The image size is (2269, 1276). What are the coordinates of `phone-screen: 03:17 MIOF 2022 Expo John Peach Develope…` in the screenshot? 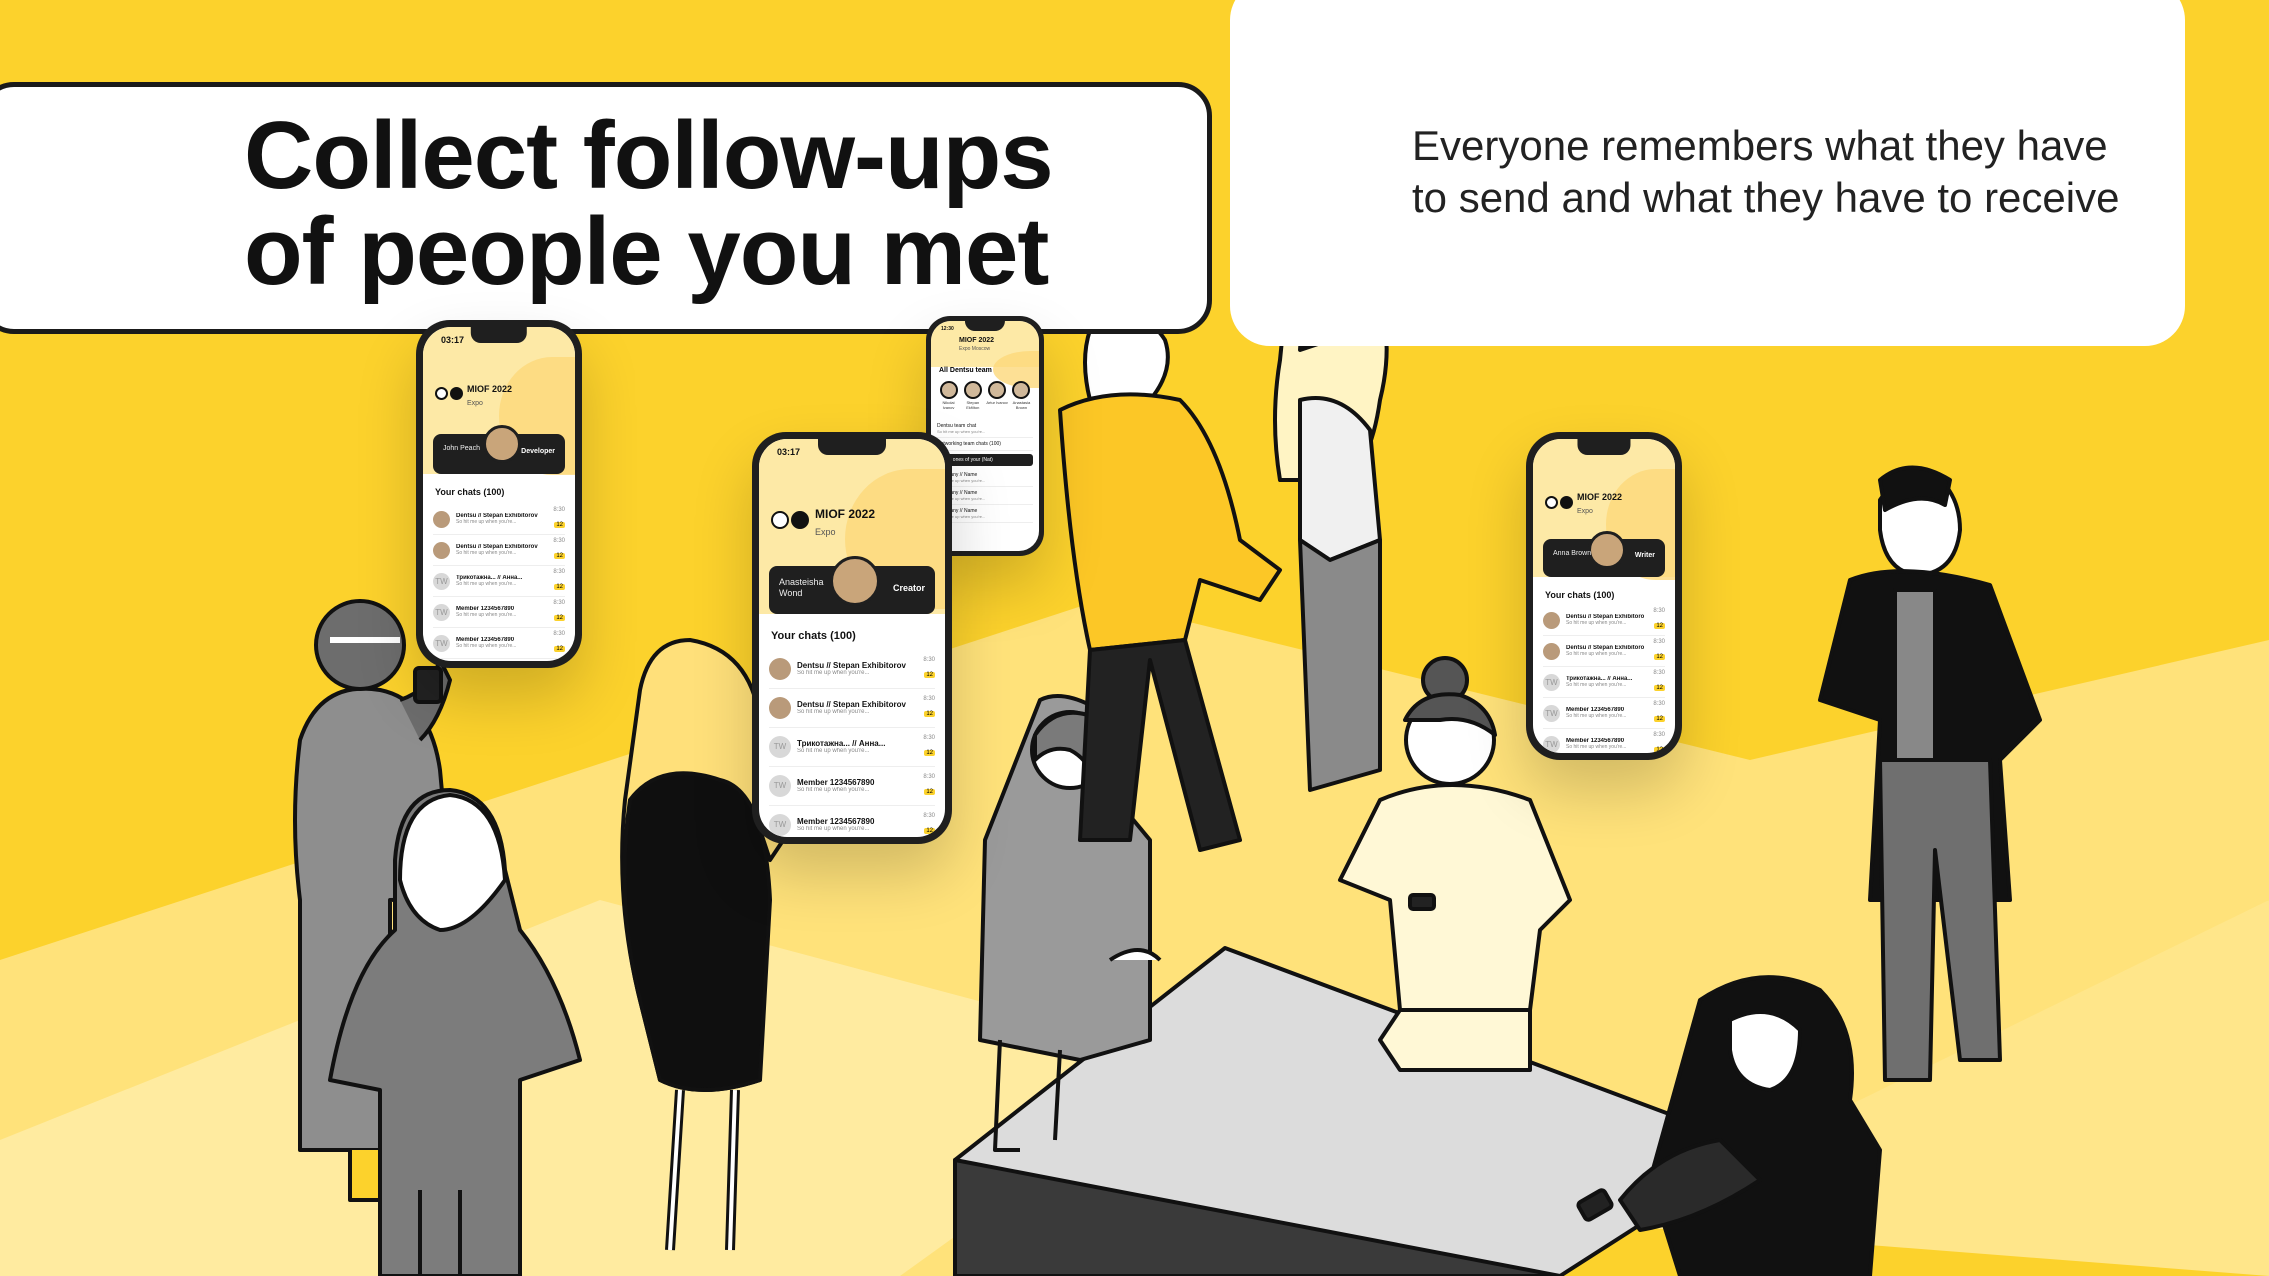 It's located at (499, 494).